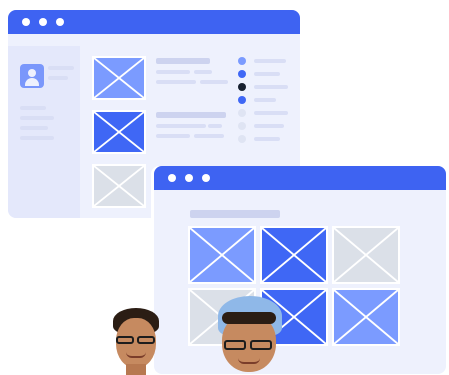  What do you see at coordinates (154, 22) in the screenshot?
I see `back-window-titlebar` at bounding box center [154, 22].